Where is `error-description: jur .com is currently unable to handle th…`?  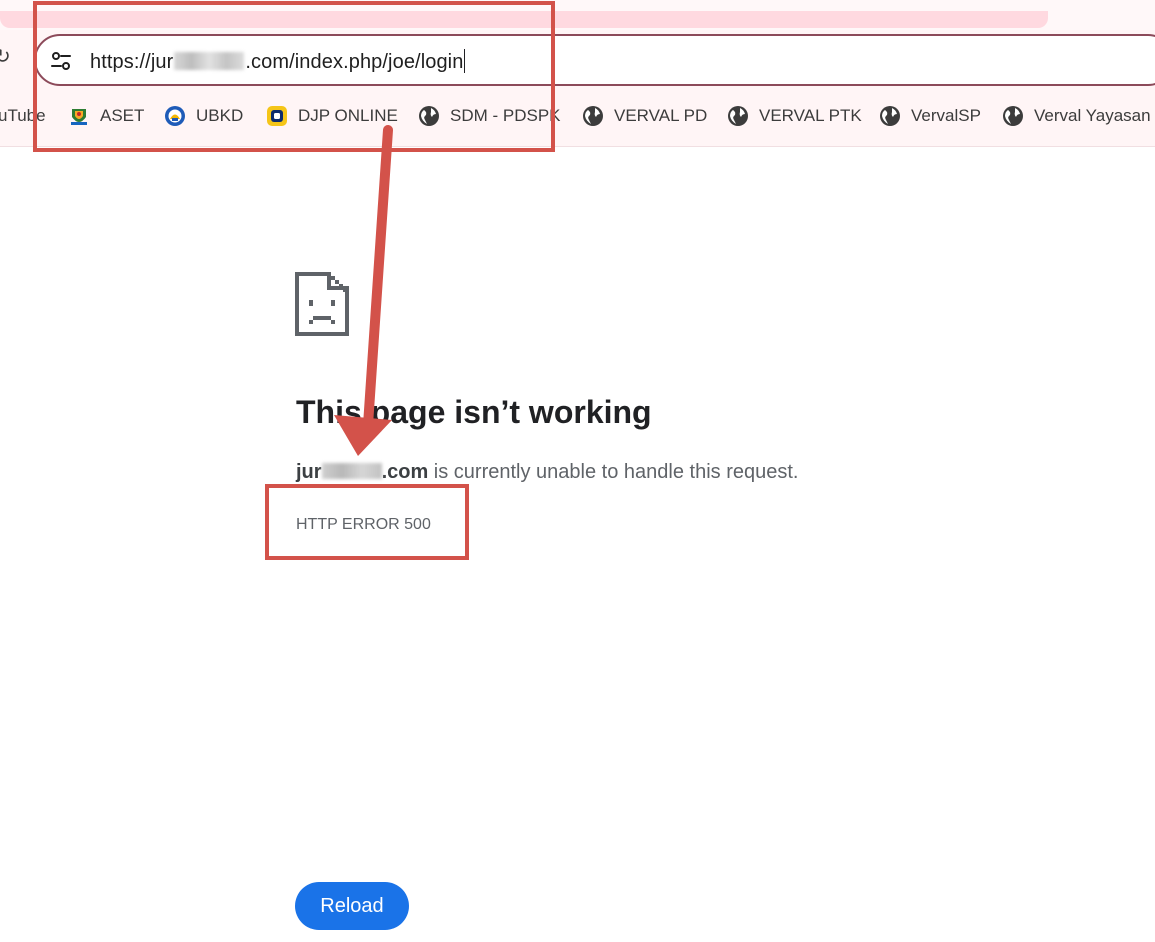
error-description: jur .com is currently unable to handle th… is located at coordinates (547, 472).